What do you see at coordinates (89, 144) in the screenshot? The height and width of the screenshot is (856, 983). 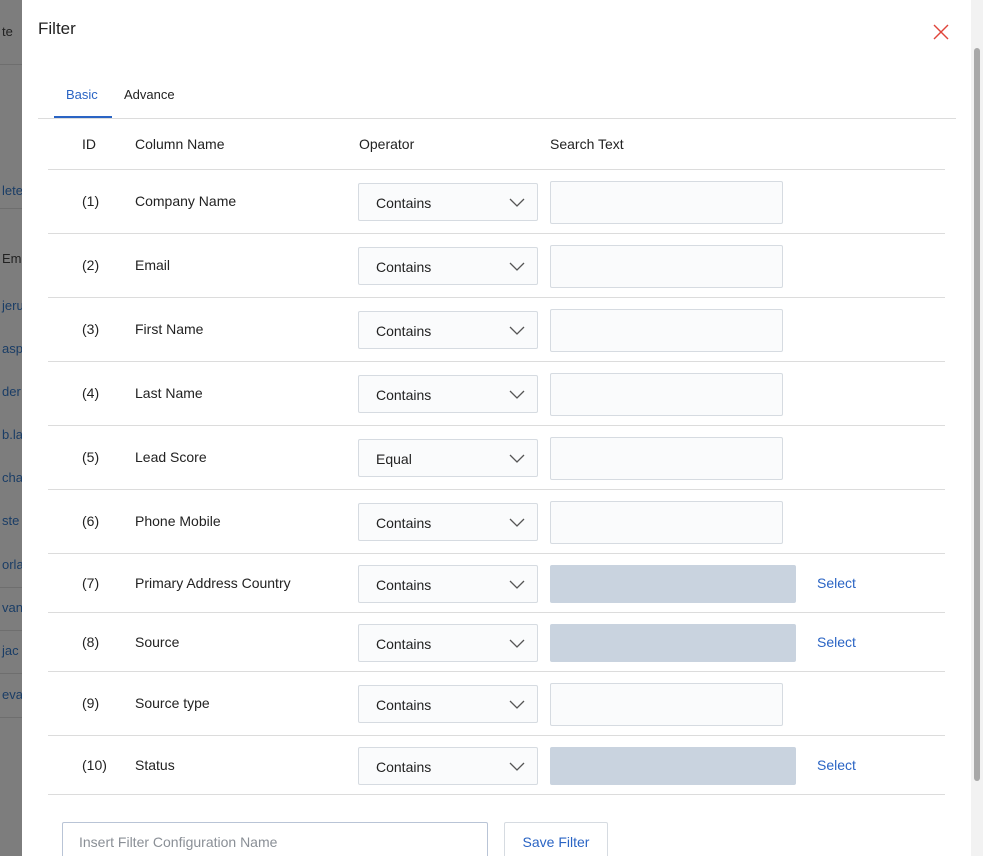 I see `header-id: ID` at bounding box center [89, 144].